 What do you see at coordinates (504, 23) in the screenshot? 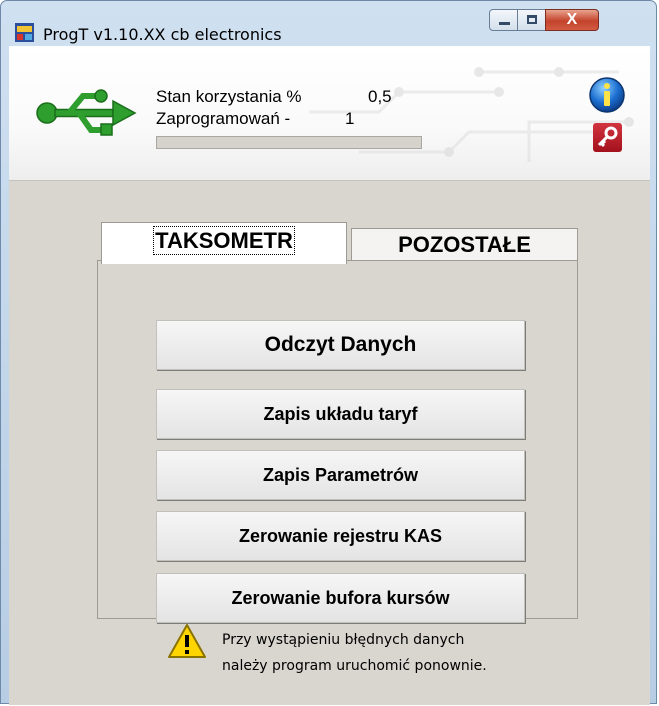
I see `minimize-icon` at bounding box center [504, 23].